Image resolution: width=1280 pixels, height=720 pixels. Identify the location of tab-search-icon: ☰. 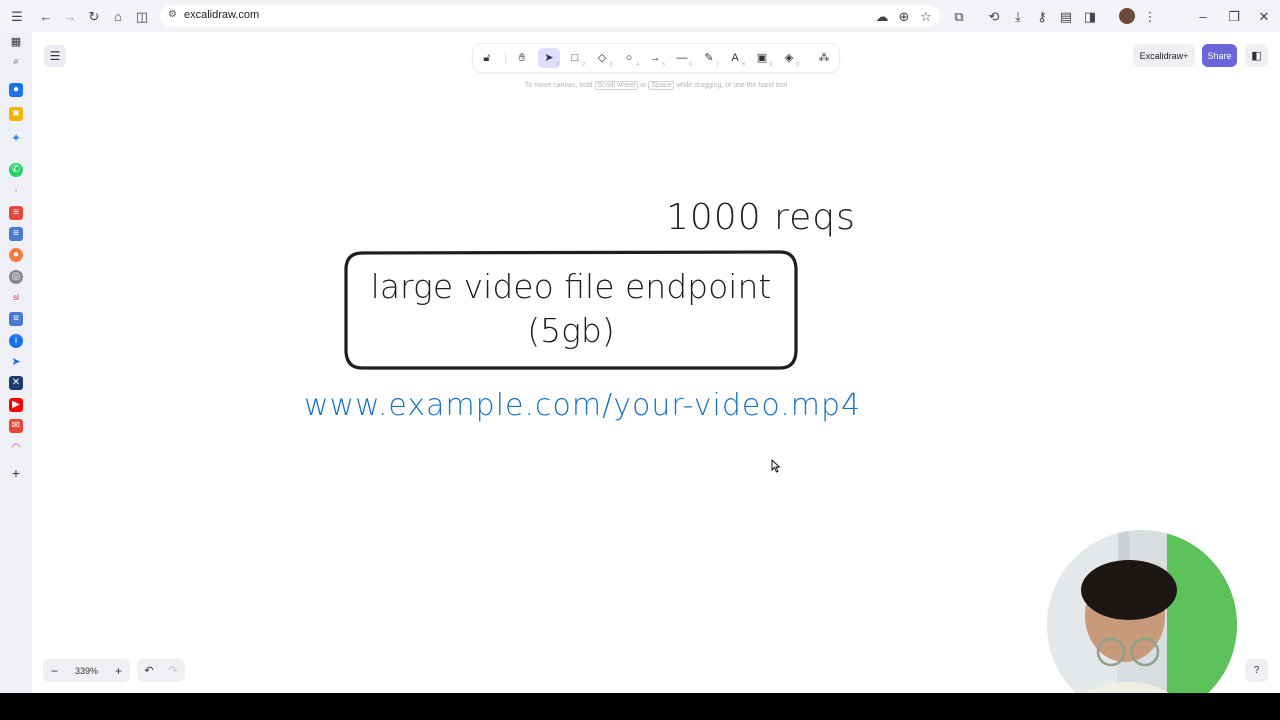
(17, 16).